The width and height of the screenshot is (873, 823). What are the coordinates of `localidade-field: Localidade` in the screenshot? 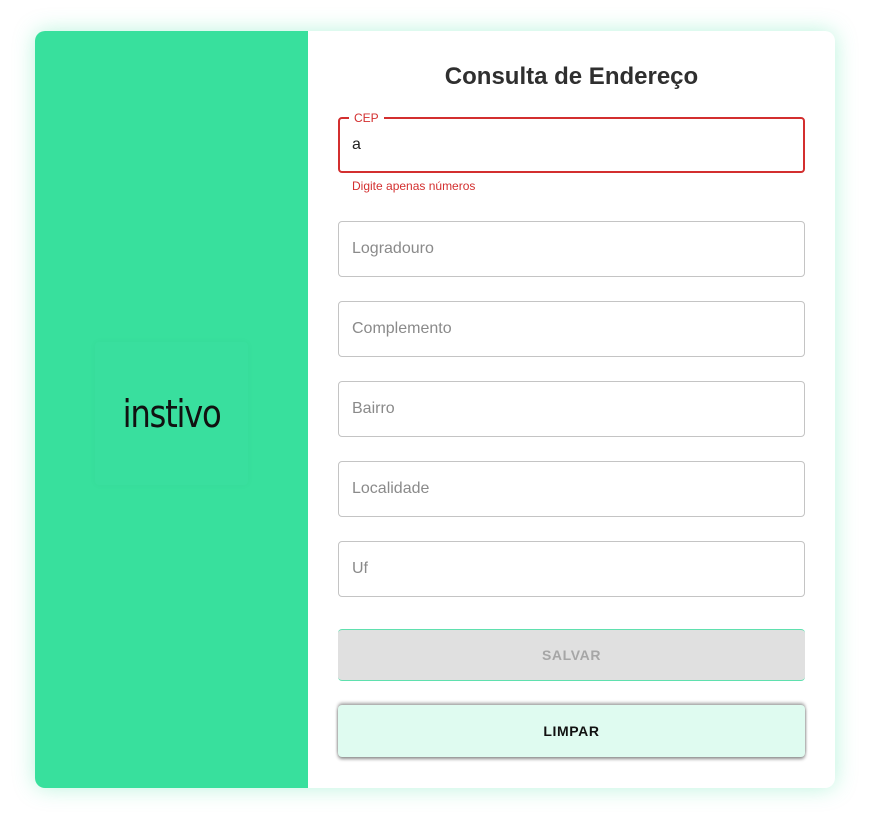 It's located at (571, 489).